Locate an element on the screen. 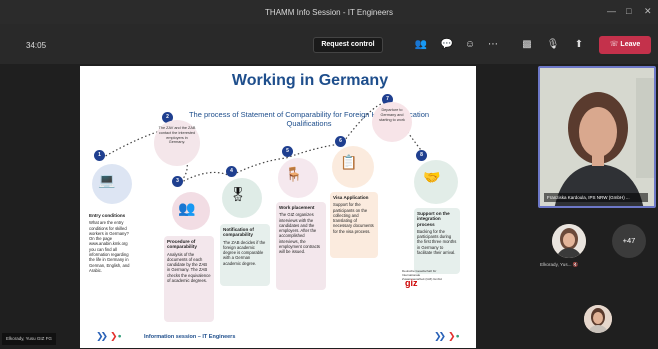  step-heading: Work placement is located at coordinates (297, 207).